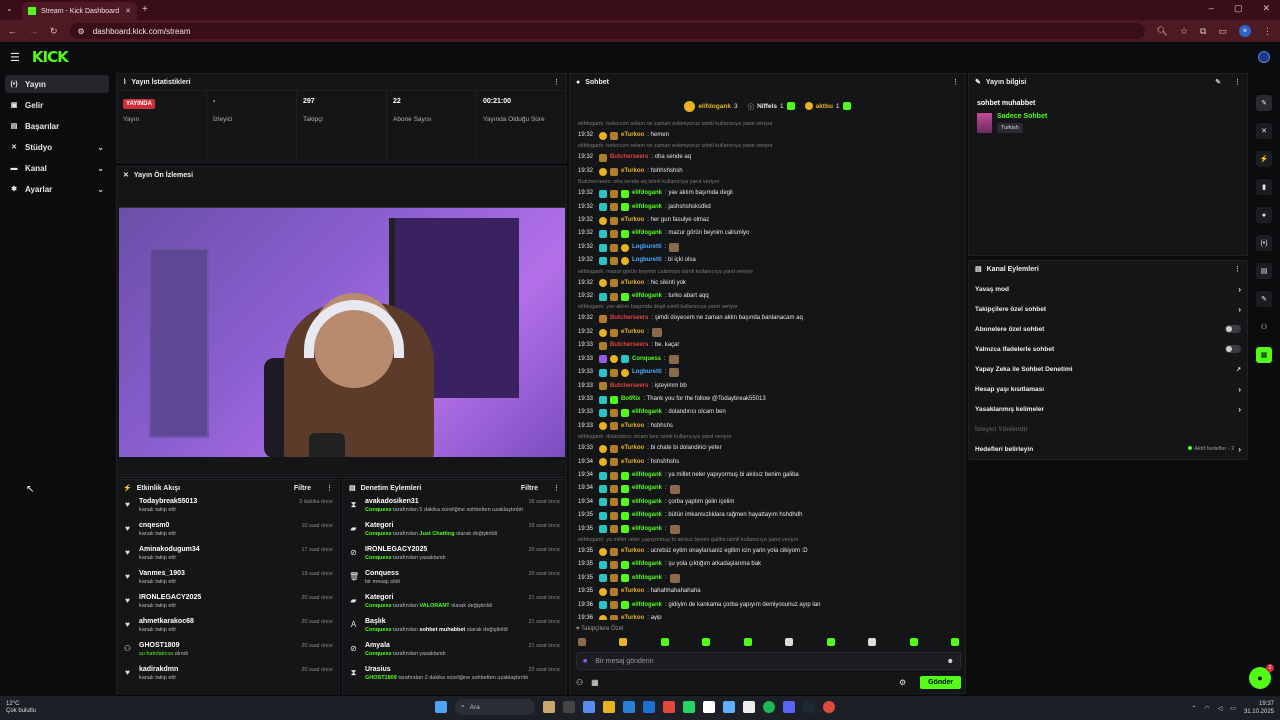 The image size is (1280, 720). I want to click on minimize-icon: –, so click(1211, 8).